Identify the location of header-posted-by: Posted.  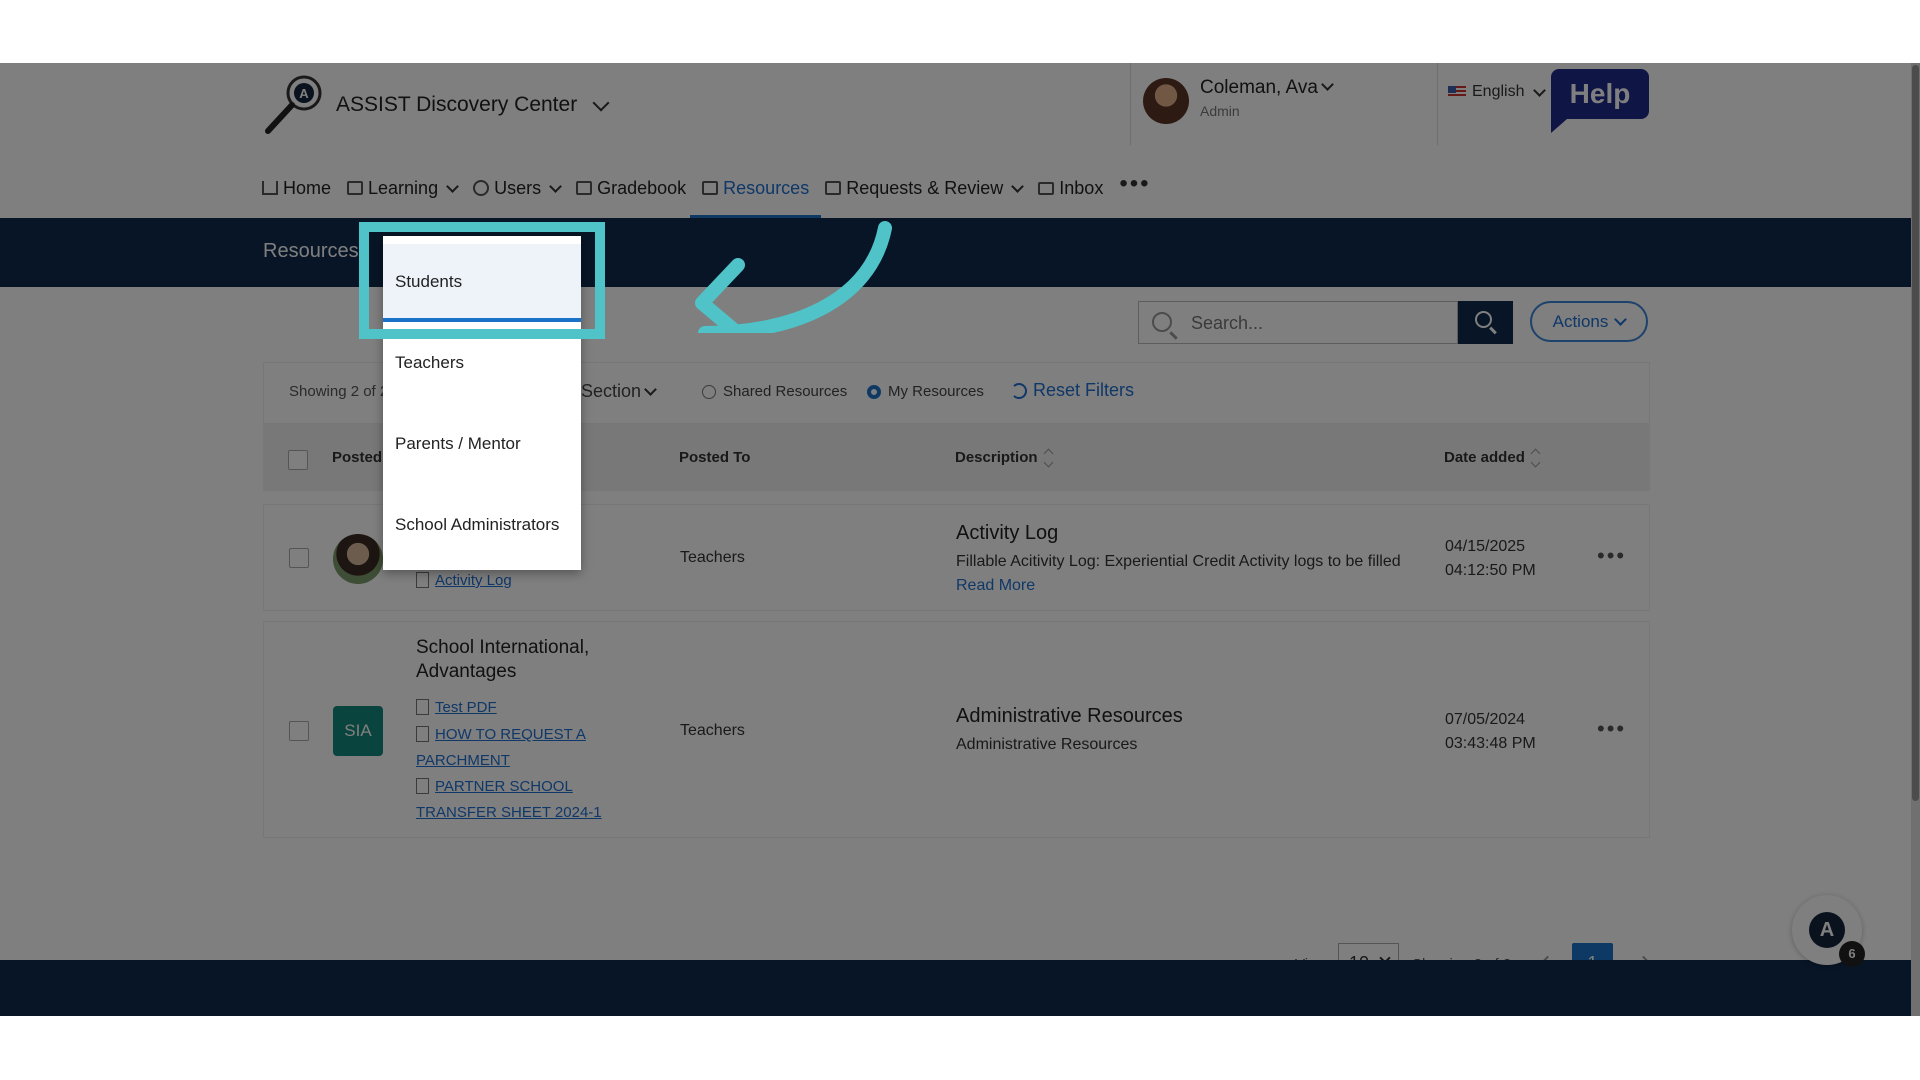
(357, 457).